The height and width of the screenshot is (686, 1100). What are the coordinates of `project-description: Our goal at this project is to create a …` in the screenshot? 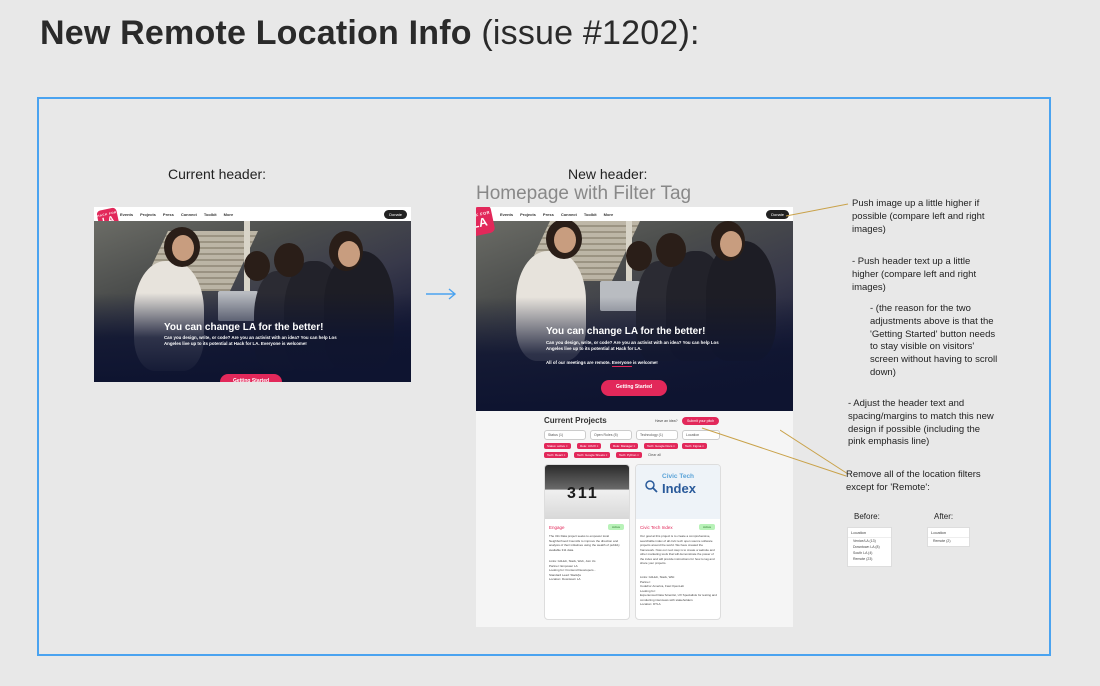 It's located at (677, 549).